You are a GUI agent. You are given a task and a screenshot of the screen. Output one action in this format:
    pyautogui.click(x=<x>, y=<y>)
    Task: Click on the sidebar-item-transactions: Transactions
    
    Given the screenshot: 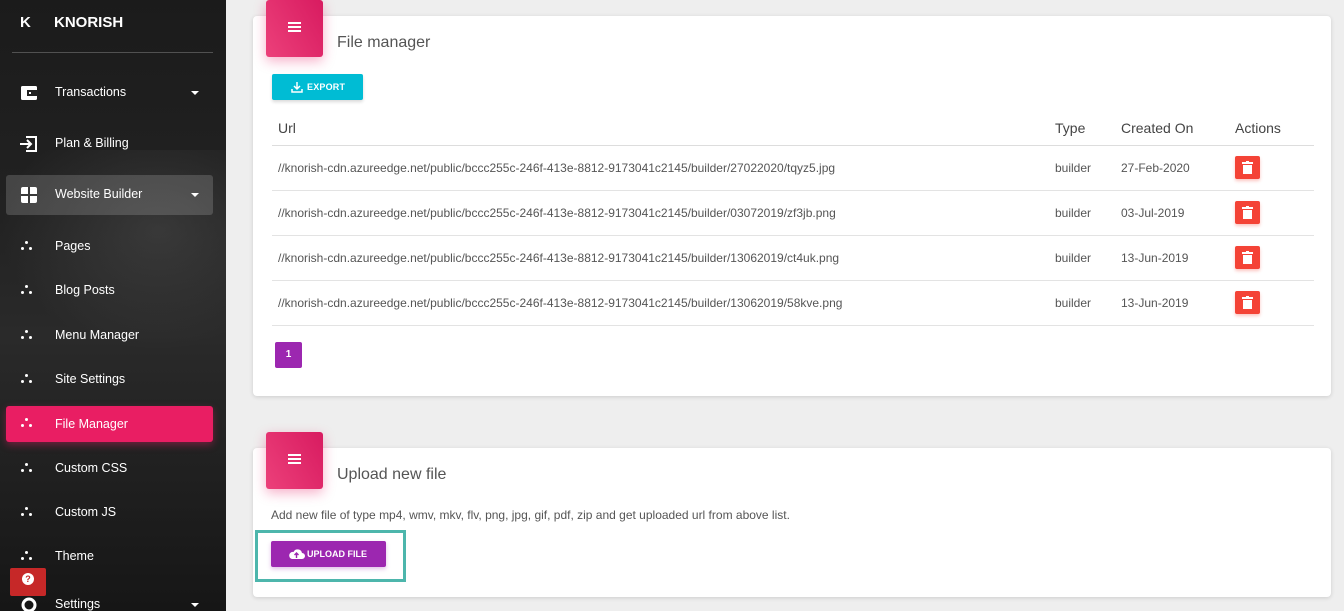 What is the action you would take?
    pyautogui.click(x=109, y=93)
    